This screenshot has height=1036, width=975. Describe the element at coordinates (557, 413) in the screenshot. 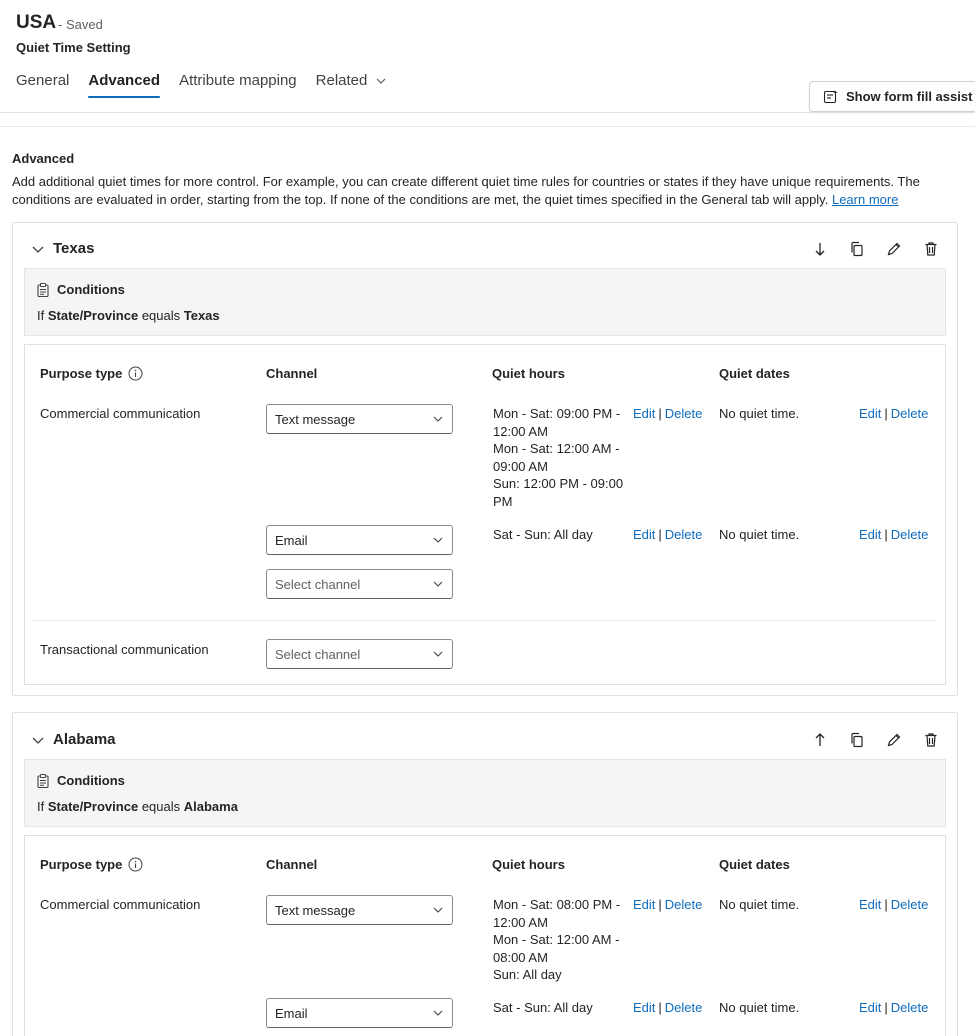

I see `quiet-hours-line: Mon - Sat: 09:00 PM -` at that location.